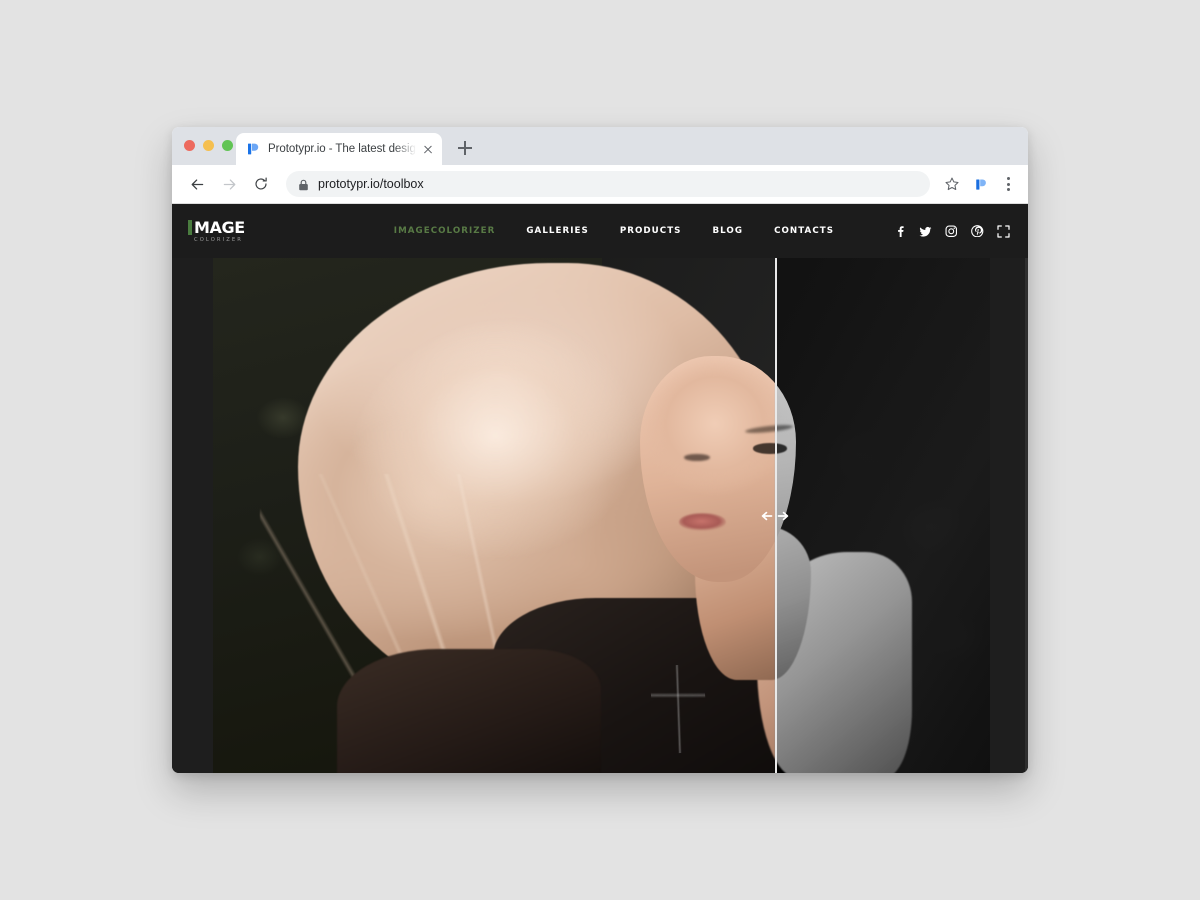  I want to click on close-icon, so click(428, 149).